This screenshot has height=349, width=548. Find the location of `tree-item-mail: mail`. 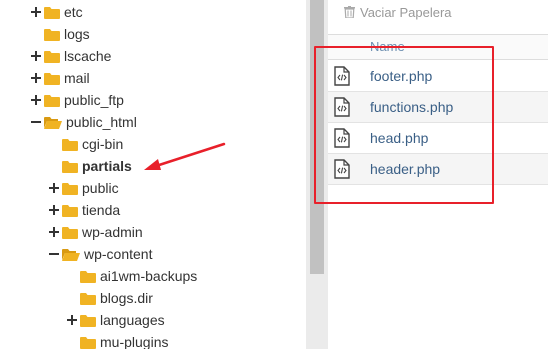

tree-item-mail: mail is located at coordinates (60, 78).